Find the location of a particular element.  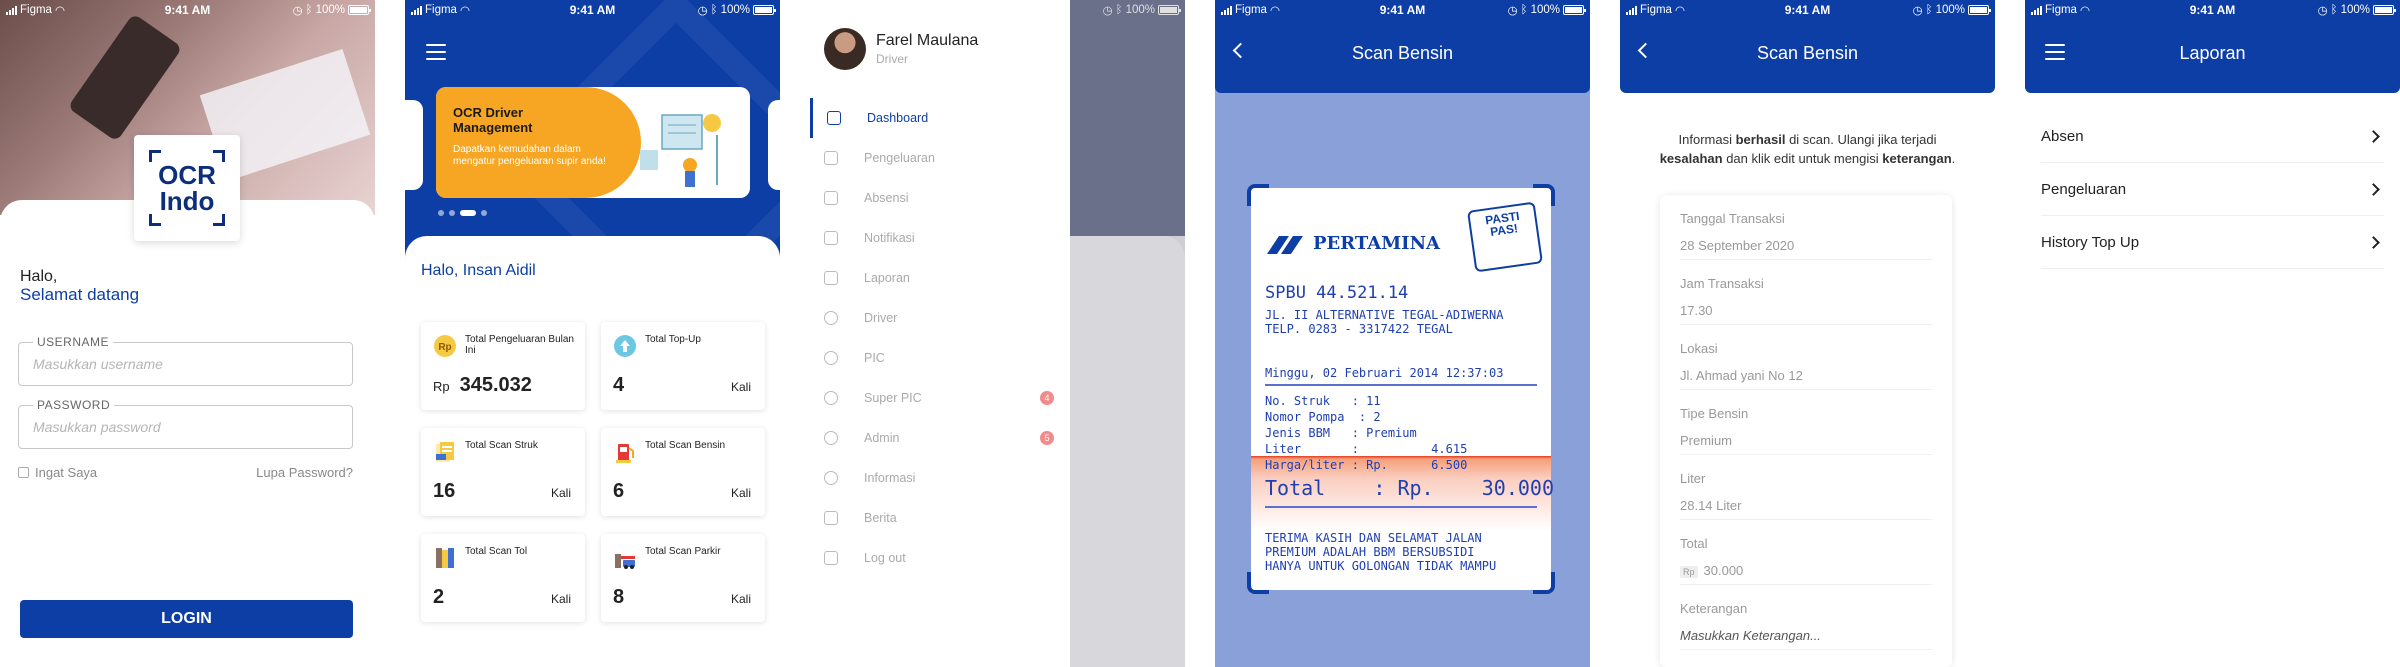

menu-item-label: Pengeluaran is located at coordinates (899, 158).